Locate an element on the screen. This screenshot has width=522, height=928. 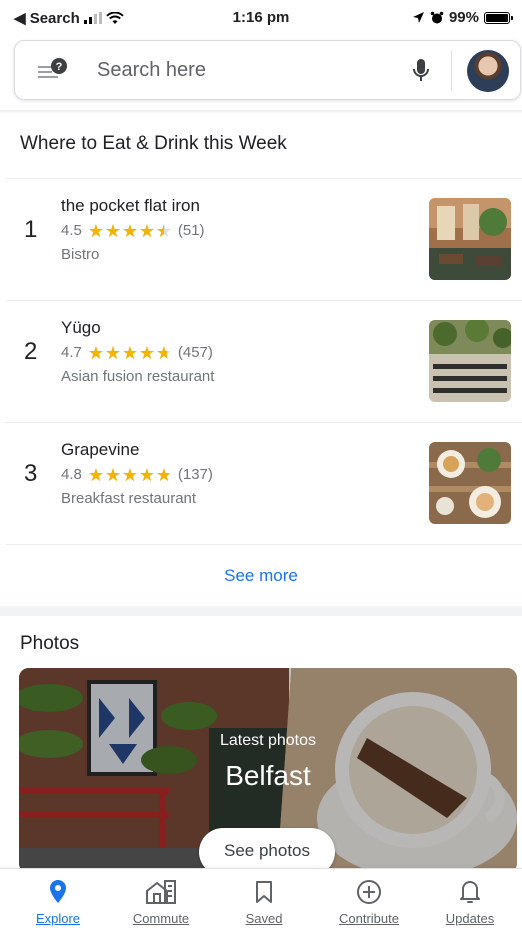
place-review-count: (137) is located at coordinates (195, 474).